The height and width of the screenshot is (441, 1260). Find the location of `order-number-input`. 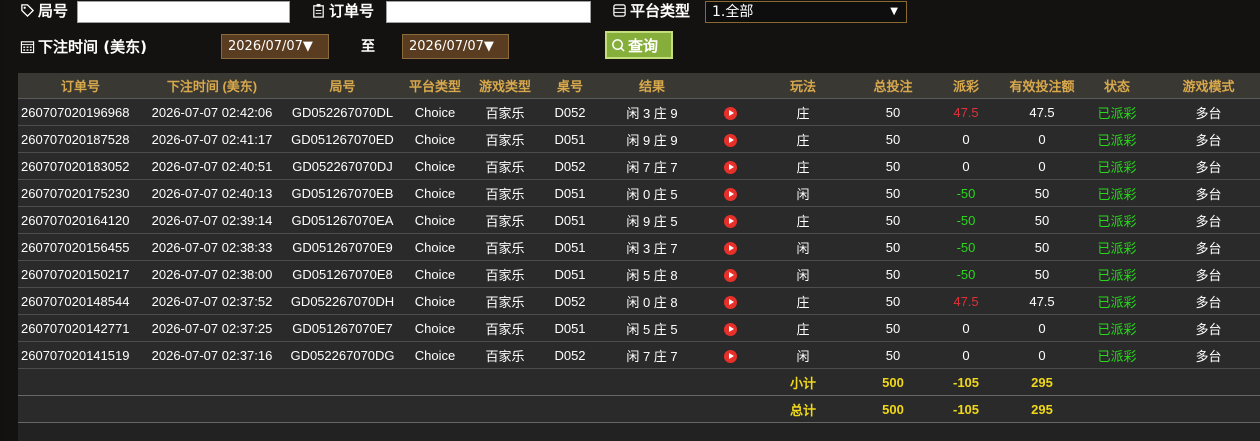

order-number-input is located at coordinates (488, 12).